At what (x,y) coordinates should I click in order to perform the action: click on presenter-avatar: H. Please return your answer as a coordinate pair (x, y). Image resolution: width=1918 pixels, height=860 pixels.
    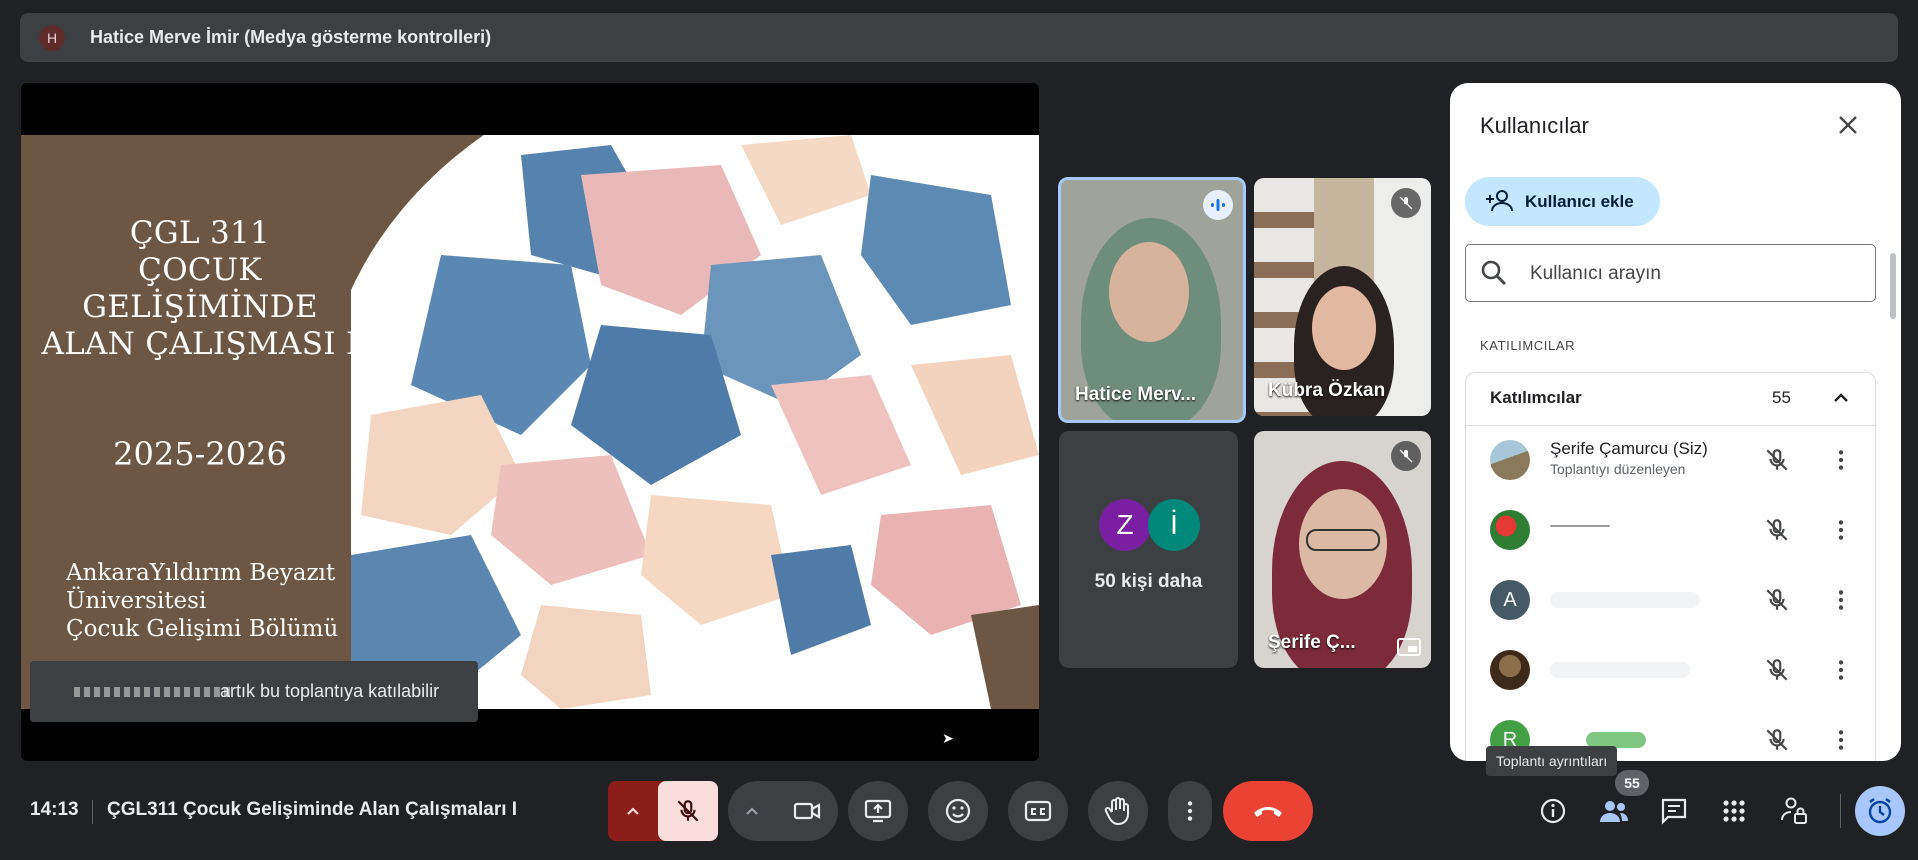
    Looking at the image, I should click on (52, 38).